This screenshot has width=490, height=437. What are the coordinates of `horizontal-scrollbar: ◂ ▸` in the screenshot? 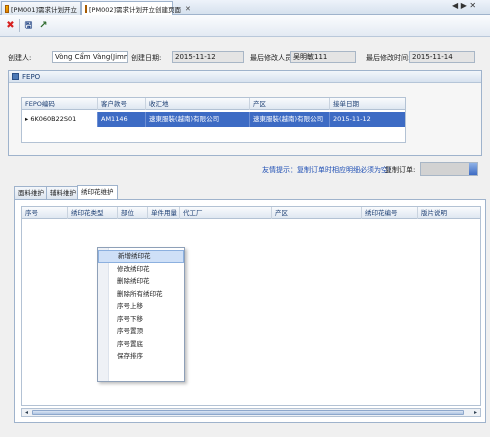 It's located at (251, 412).